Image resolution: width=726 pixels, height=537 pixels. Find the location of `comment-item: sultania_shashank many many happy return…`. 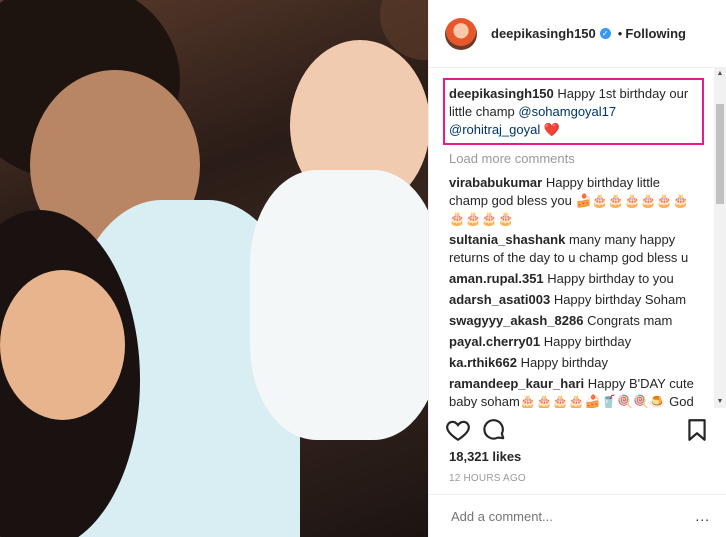

comment-item: sultania_shashank many many happy return… is located at coordinates (573, 249).